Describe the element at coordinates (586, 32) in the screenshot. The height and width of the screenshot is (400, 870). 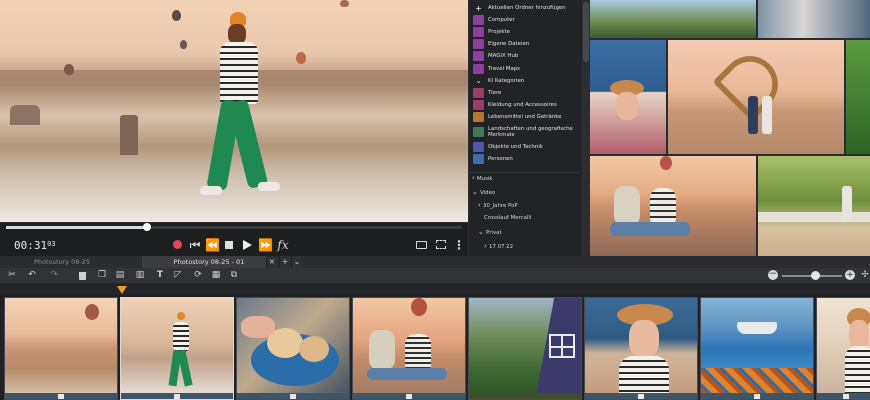
I see `scrollbar-thumb` at that location.